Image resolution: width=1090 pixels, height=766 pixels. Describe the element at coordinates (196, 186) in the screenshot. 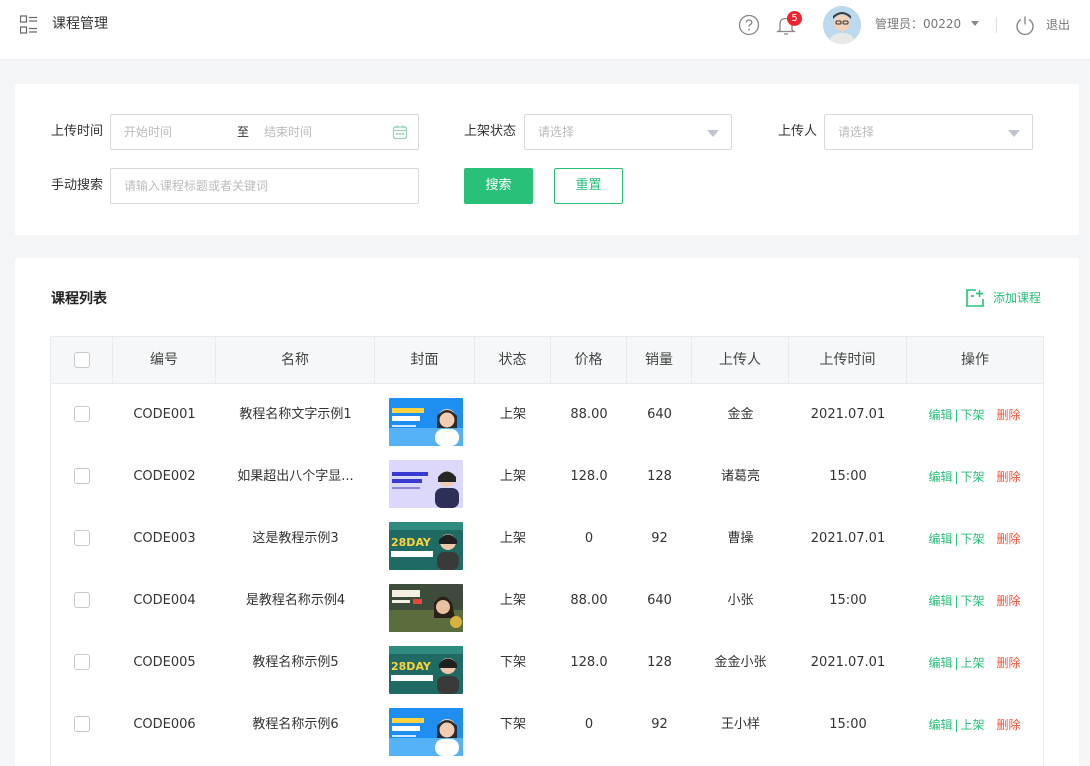

I see `keyword-placeholder: 请输入课程标题或者关键词` at that location.